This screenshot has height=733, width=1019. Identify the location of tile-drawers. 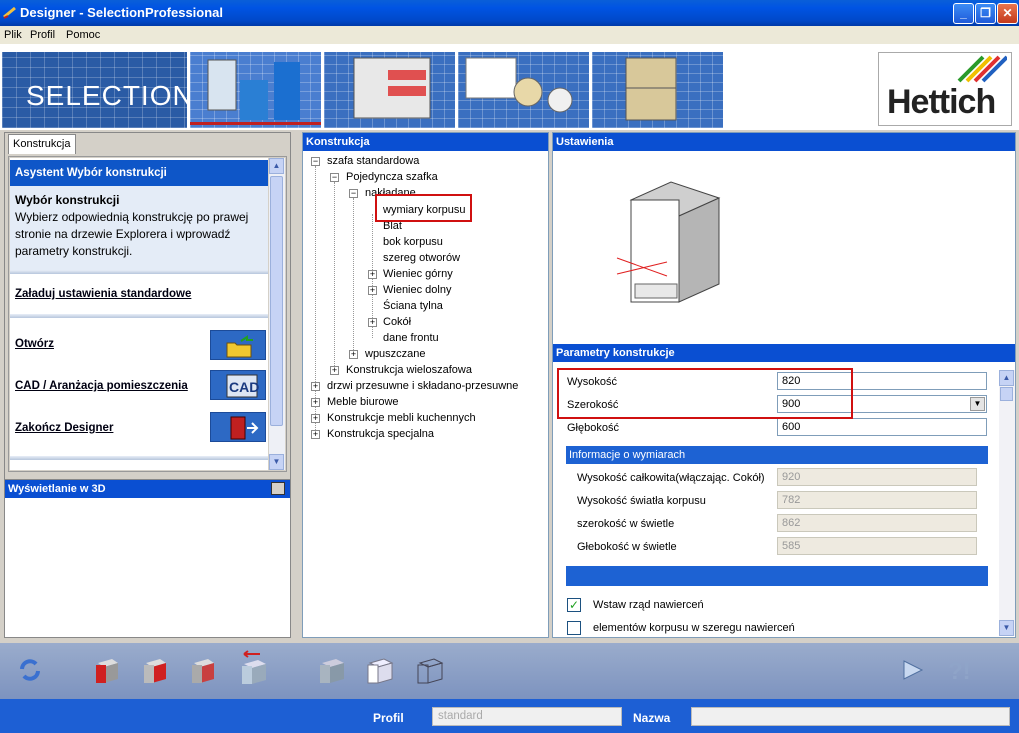
(389, 90).